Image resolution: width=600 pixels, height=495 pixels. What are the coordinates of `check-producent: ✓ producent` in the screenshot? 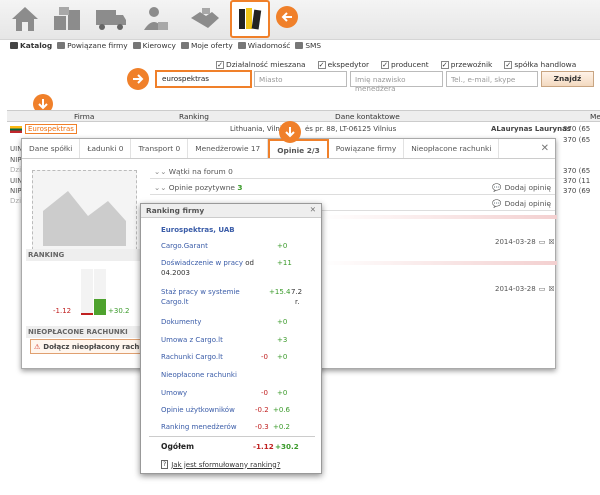 It's located at (405, 64).